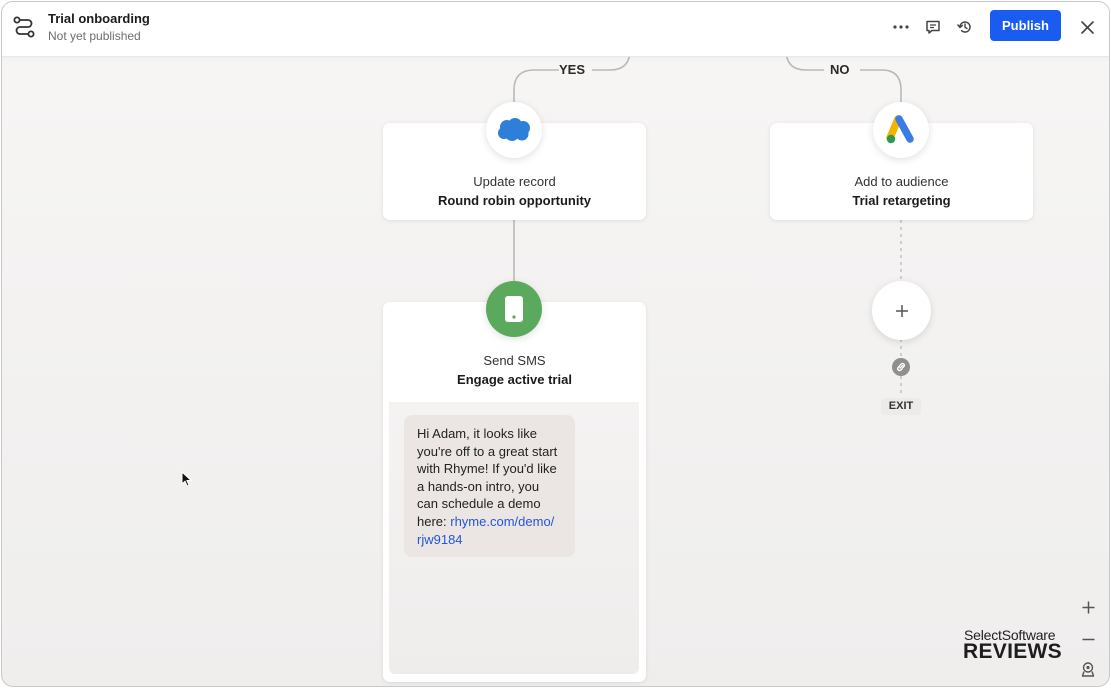 This screenshot has width=1111, height=688. Describe the element at coordinates (187, 479) in the screenshot. I see `mouse-cursor-icon` at that location.